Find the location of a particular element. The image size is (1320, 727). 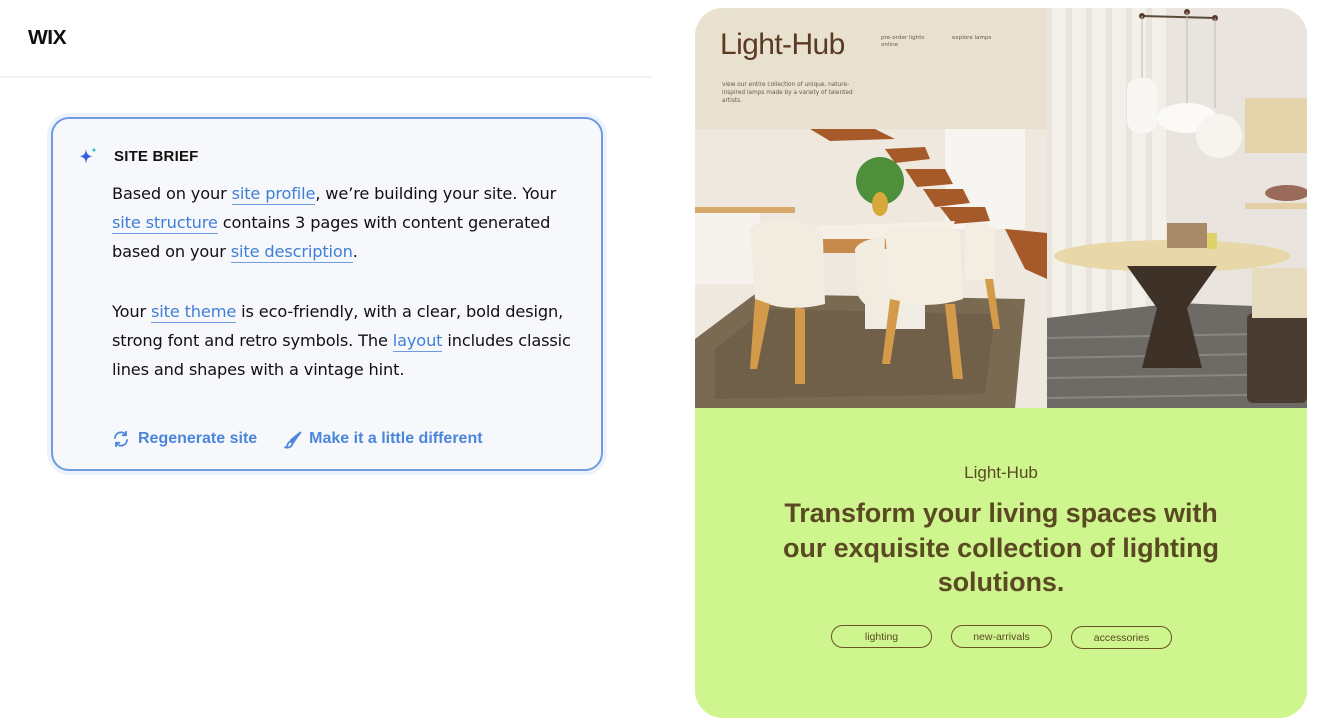

preview-nav-preorder: pre-order lights online is located at coordinates (903, 41).